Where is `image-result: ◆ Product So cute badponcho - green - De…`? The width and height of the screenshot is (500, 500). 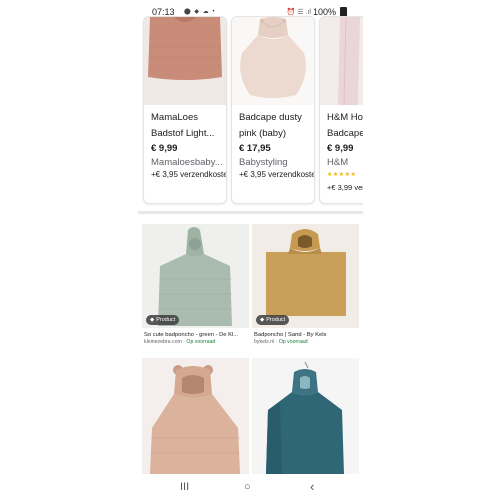
image-result: ◆ Product So cute badponcho - green - De… is located at coordinates (195, 284).